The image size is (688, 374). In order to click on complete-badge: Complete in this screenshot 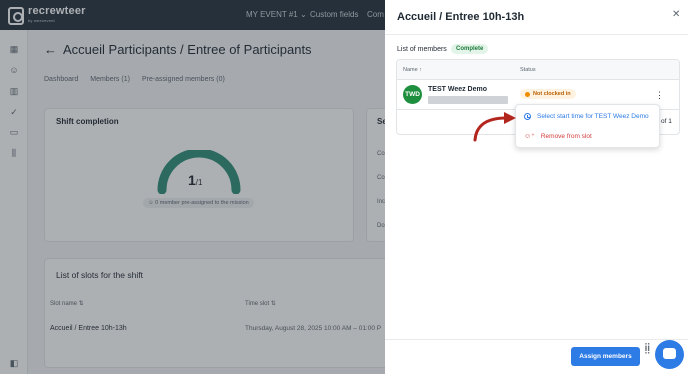, I will do `click(470, 49)`.